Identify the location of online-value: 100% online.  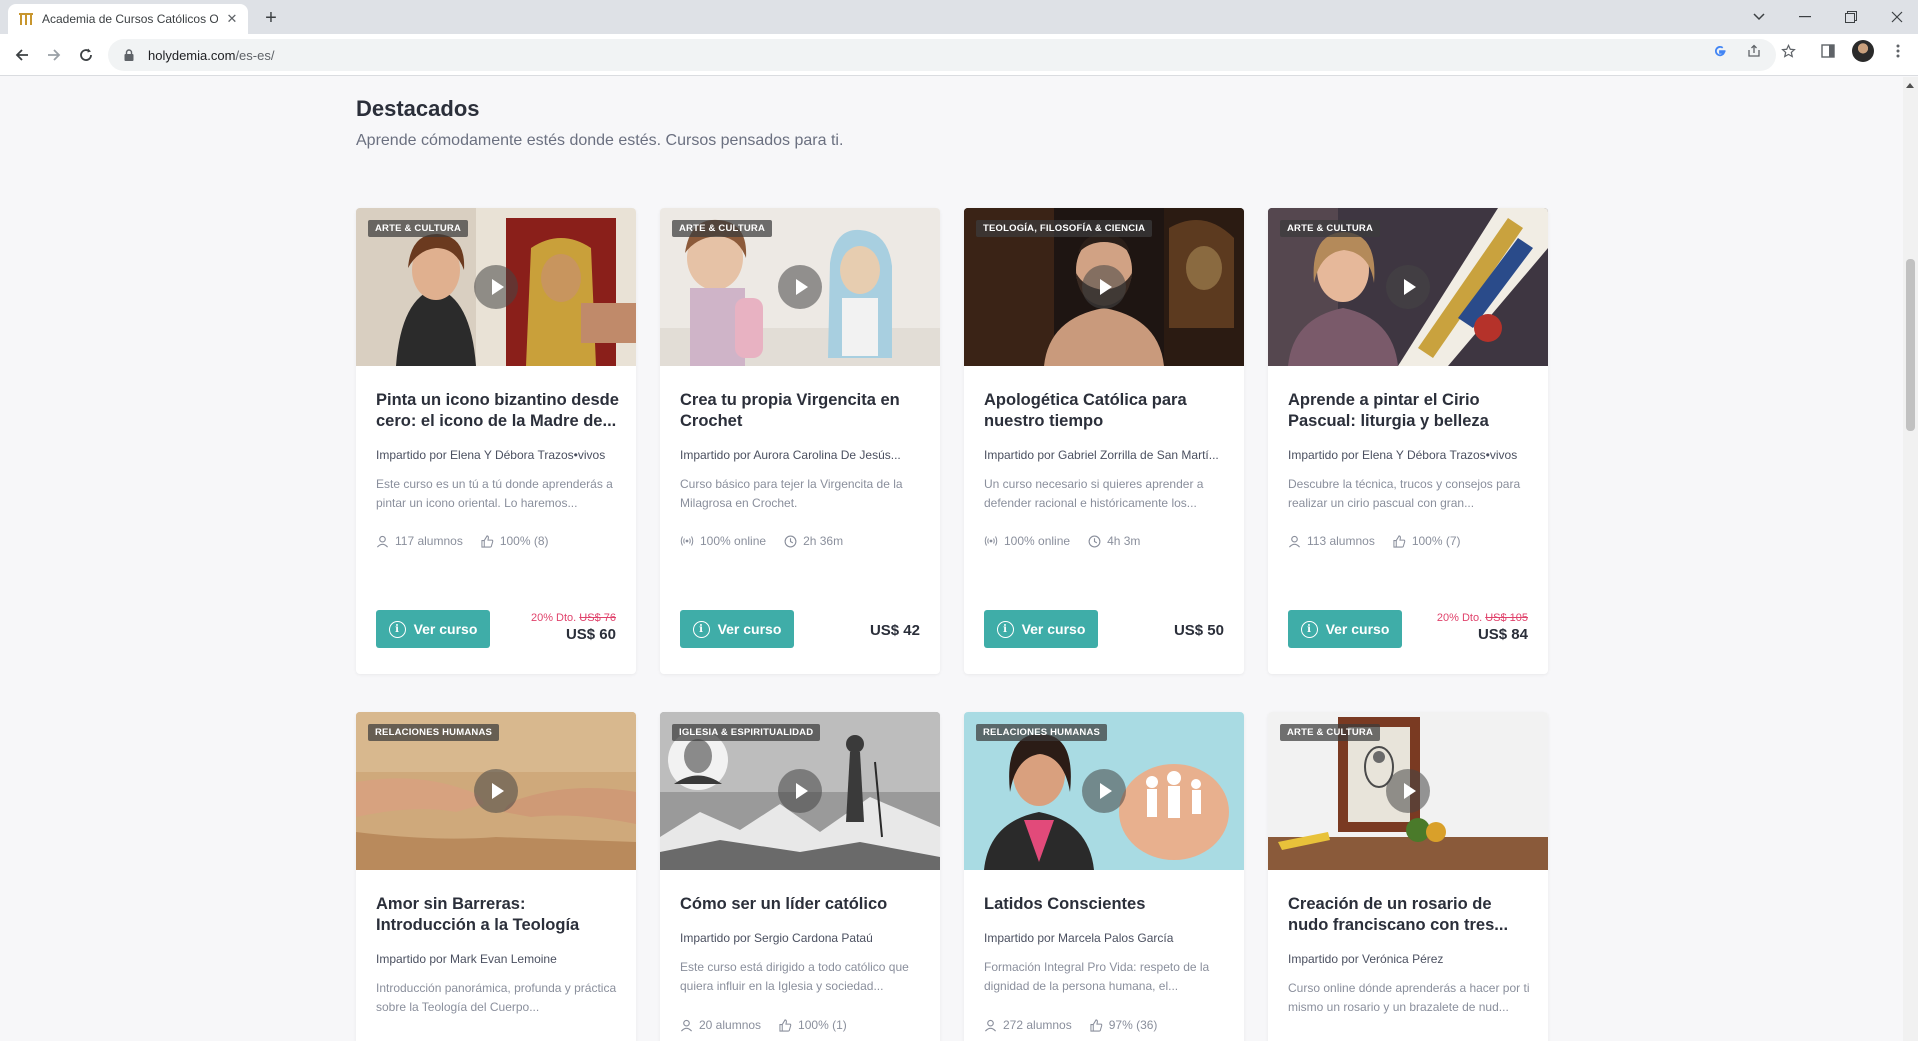
(1037, 541).